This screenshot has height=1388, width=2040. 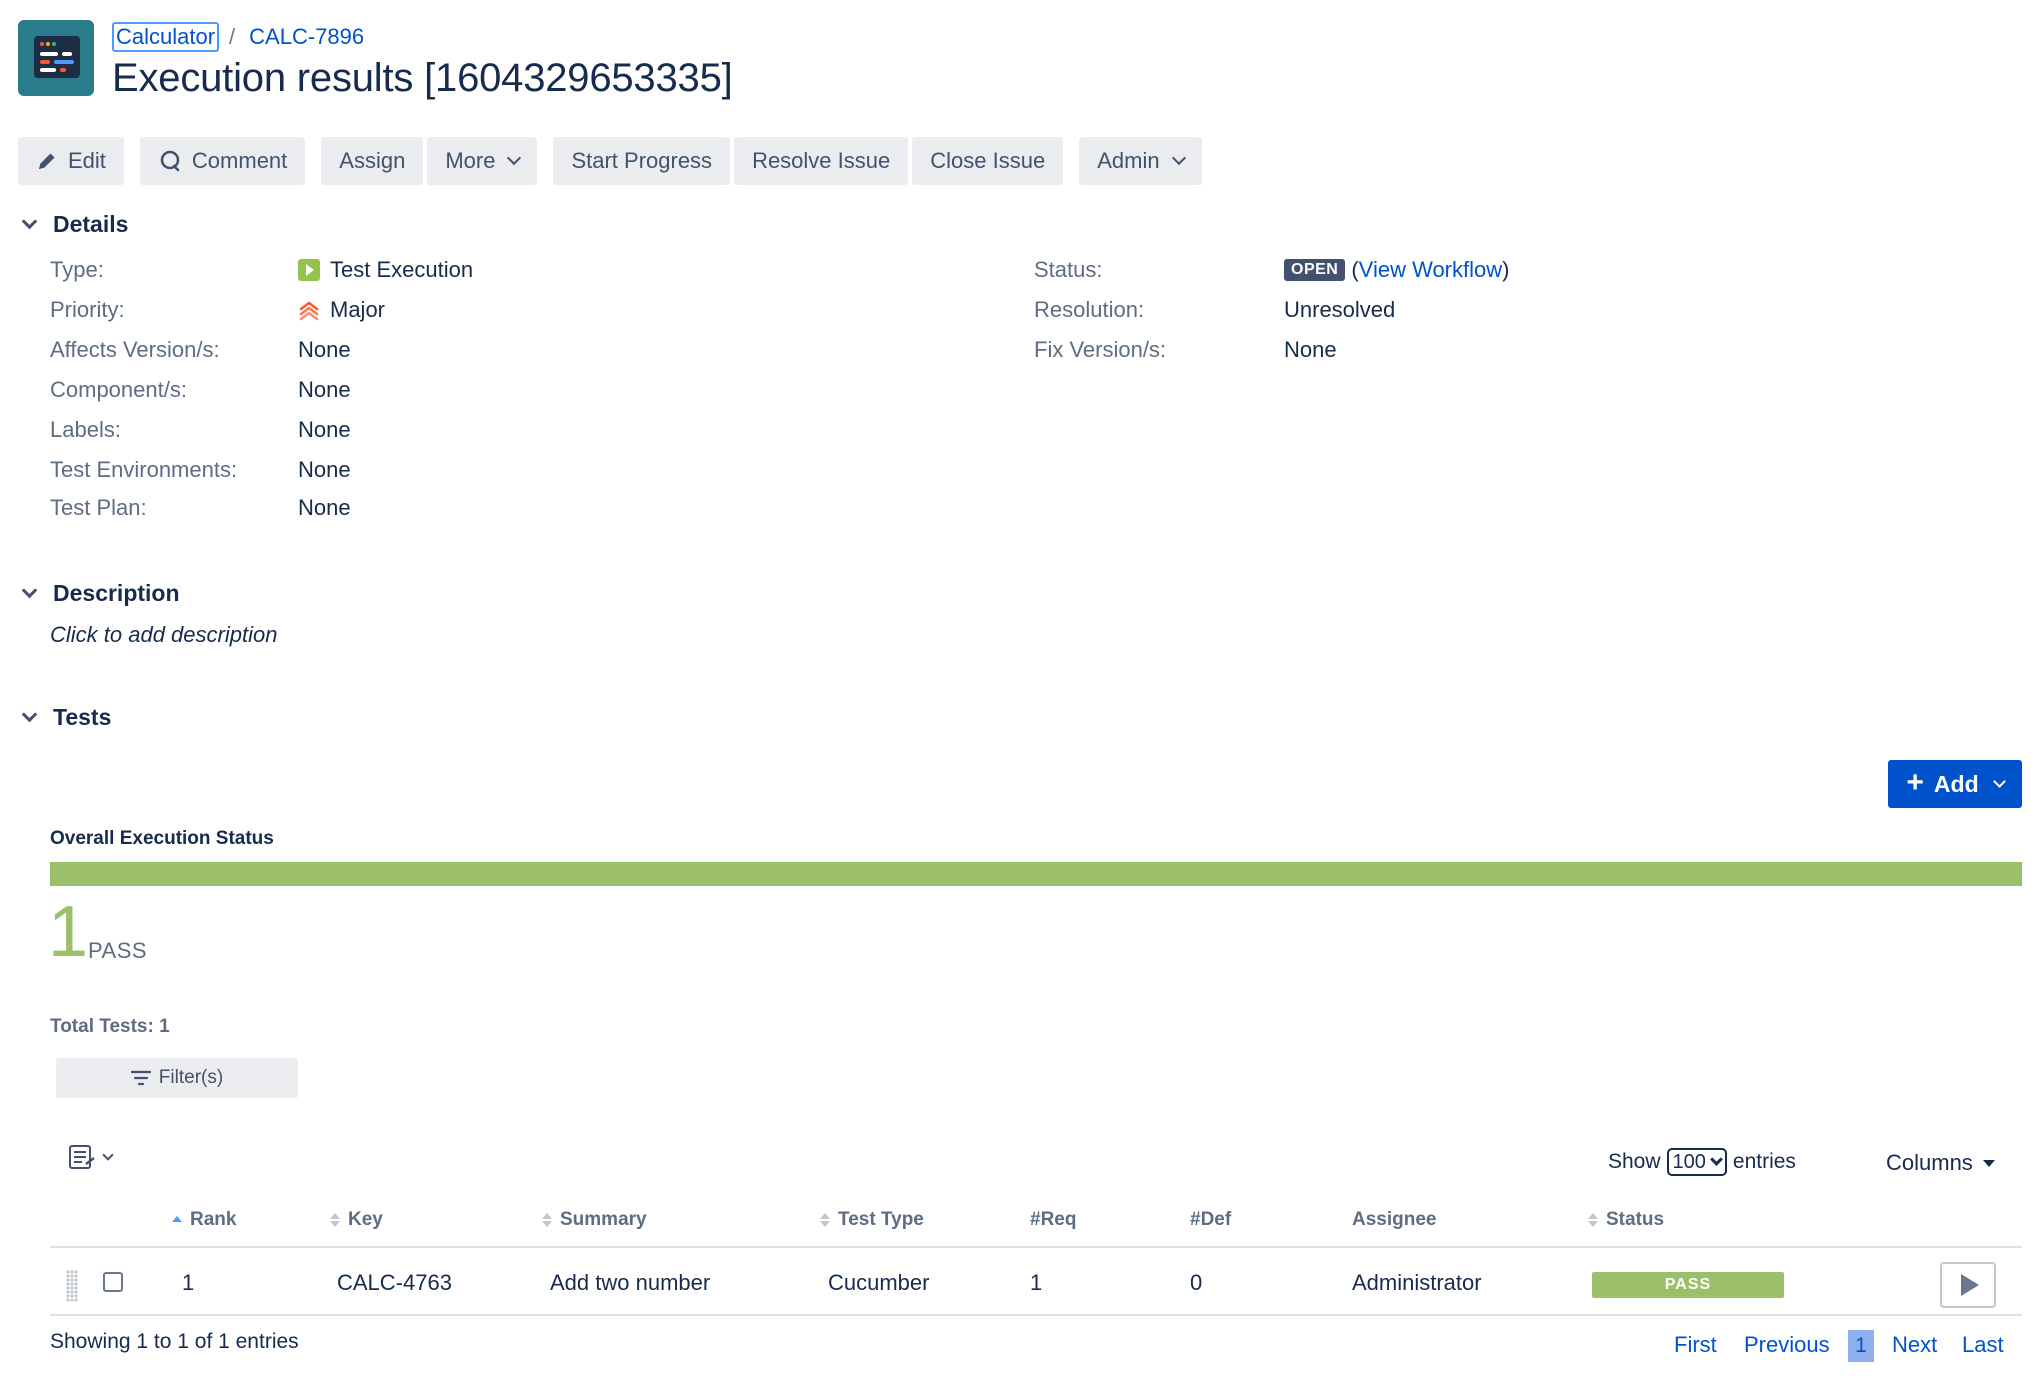 What do you see at coordinates (309, 270) in the screenshot?
I see `test-execution-icon` at bounding box center [309, 270].